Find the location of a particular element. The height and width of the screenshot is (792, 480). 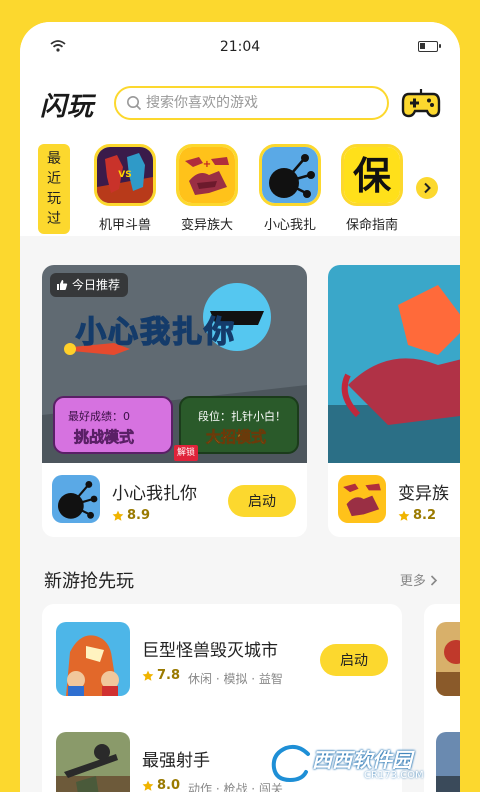

game-icon-mecha: VS is located at coordinates (125, 175).